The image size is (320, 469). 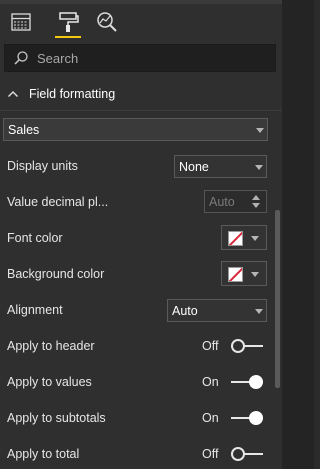 I want to click on search-icon, so click(x=21, y=58).